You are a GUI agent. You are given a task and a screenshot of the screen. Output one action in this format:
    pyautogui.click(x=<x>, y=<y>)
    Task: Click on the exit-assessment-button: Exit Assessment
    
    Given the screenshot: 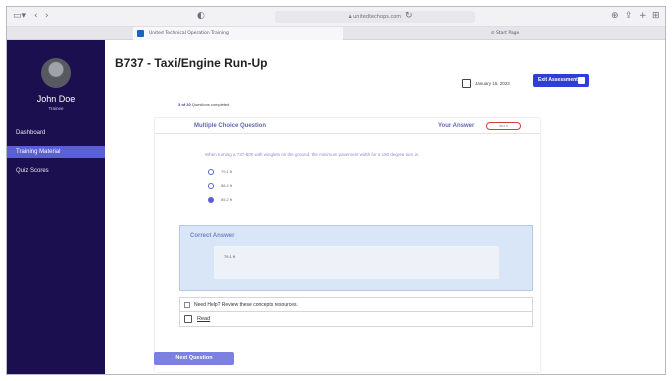 What is the action you would take?
    pyautogui.click(x=561, y=80)
    